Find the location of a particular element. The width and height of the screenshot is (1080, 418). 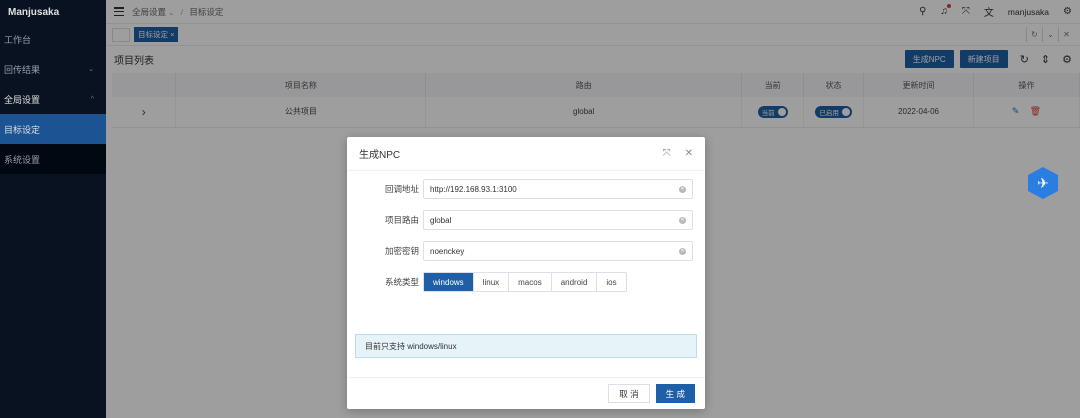

os-option-ios: ios is located at coordinates (611, 282).